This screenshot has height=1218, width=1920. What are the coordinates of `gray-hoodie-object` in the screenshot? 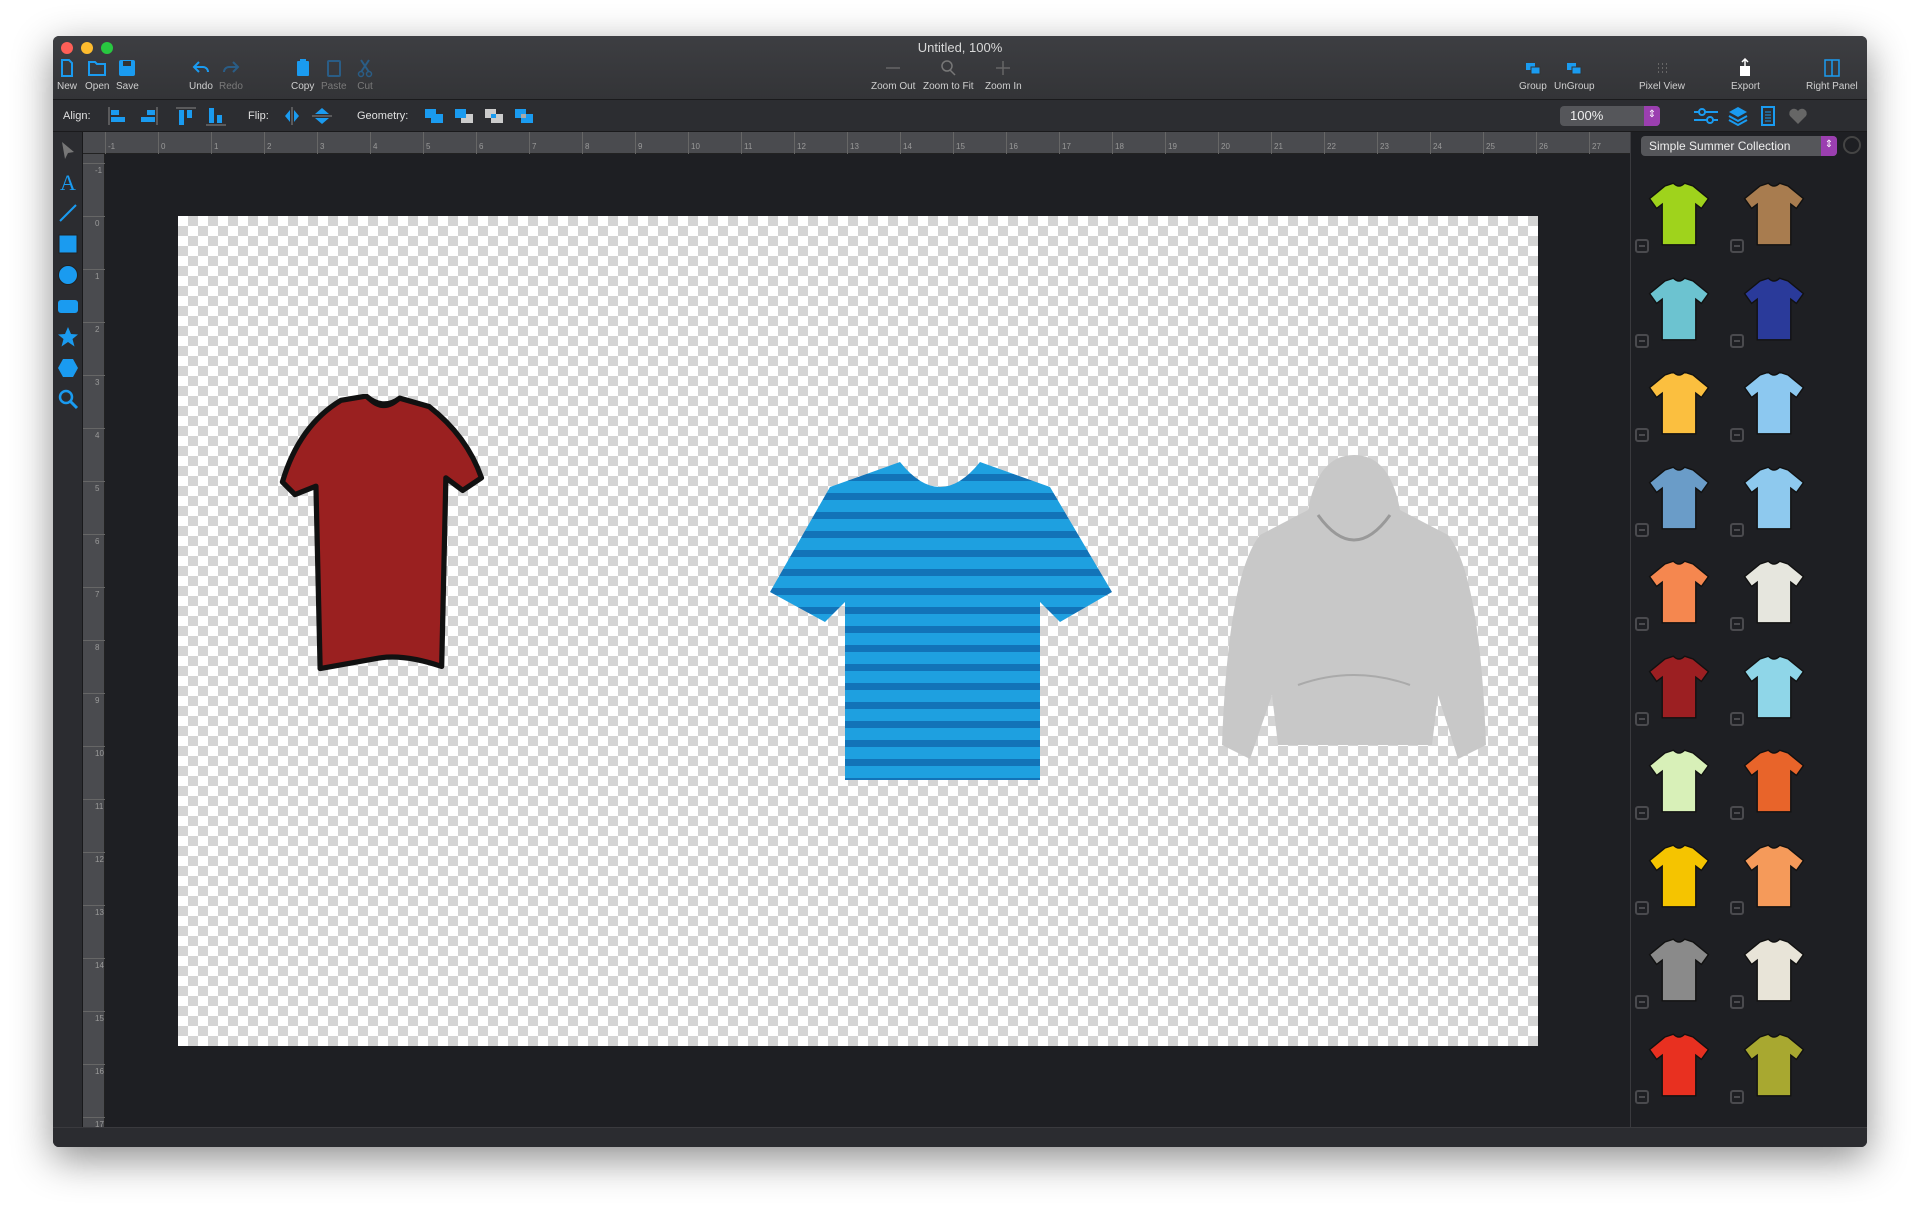 It's located at (1354, 607).